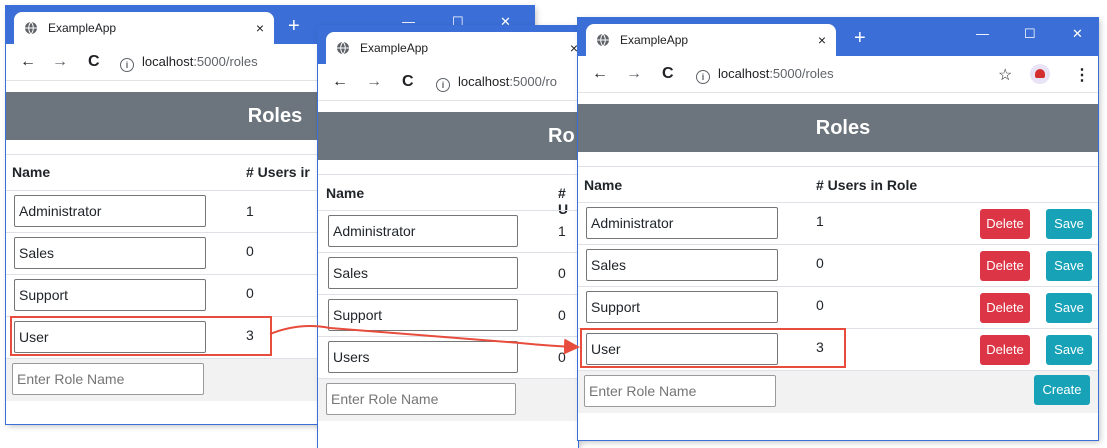  What do you see at coordinates (867, 185) in the screenshot?
I see `col-users: # Users in Role` at bounding box center [867, 185].